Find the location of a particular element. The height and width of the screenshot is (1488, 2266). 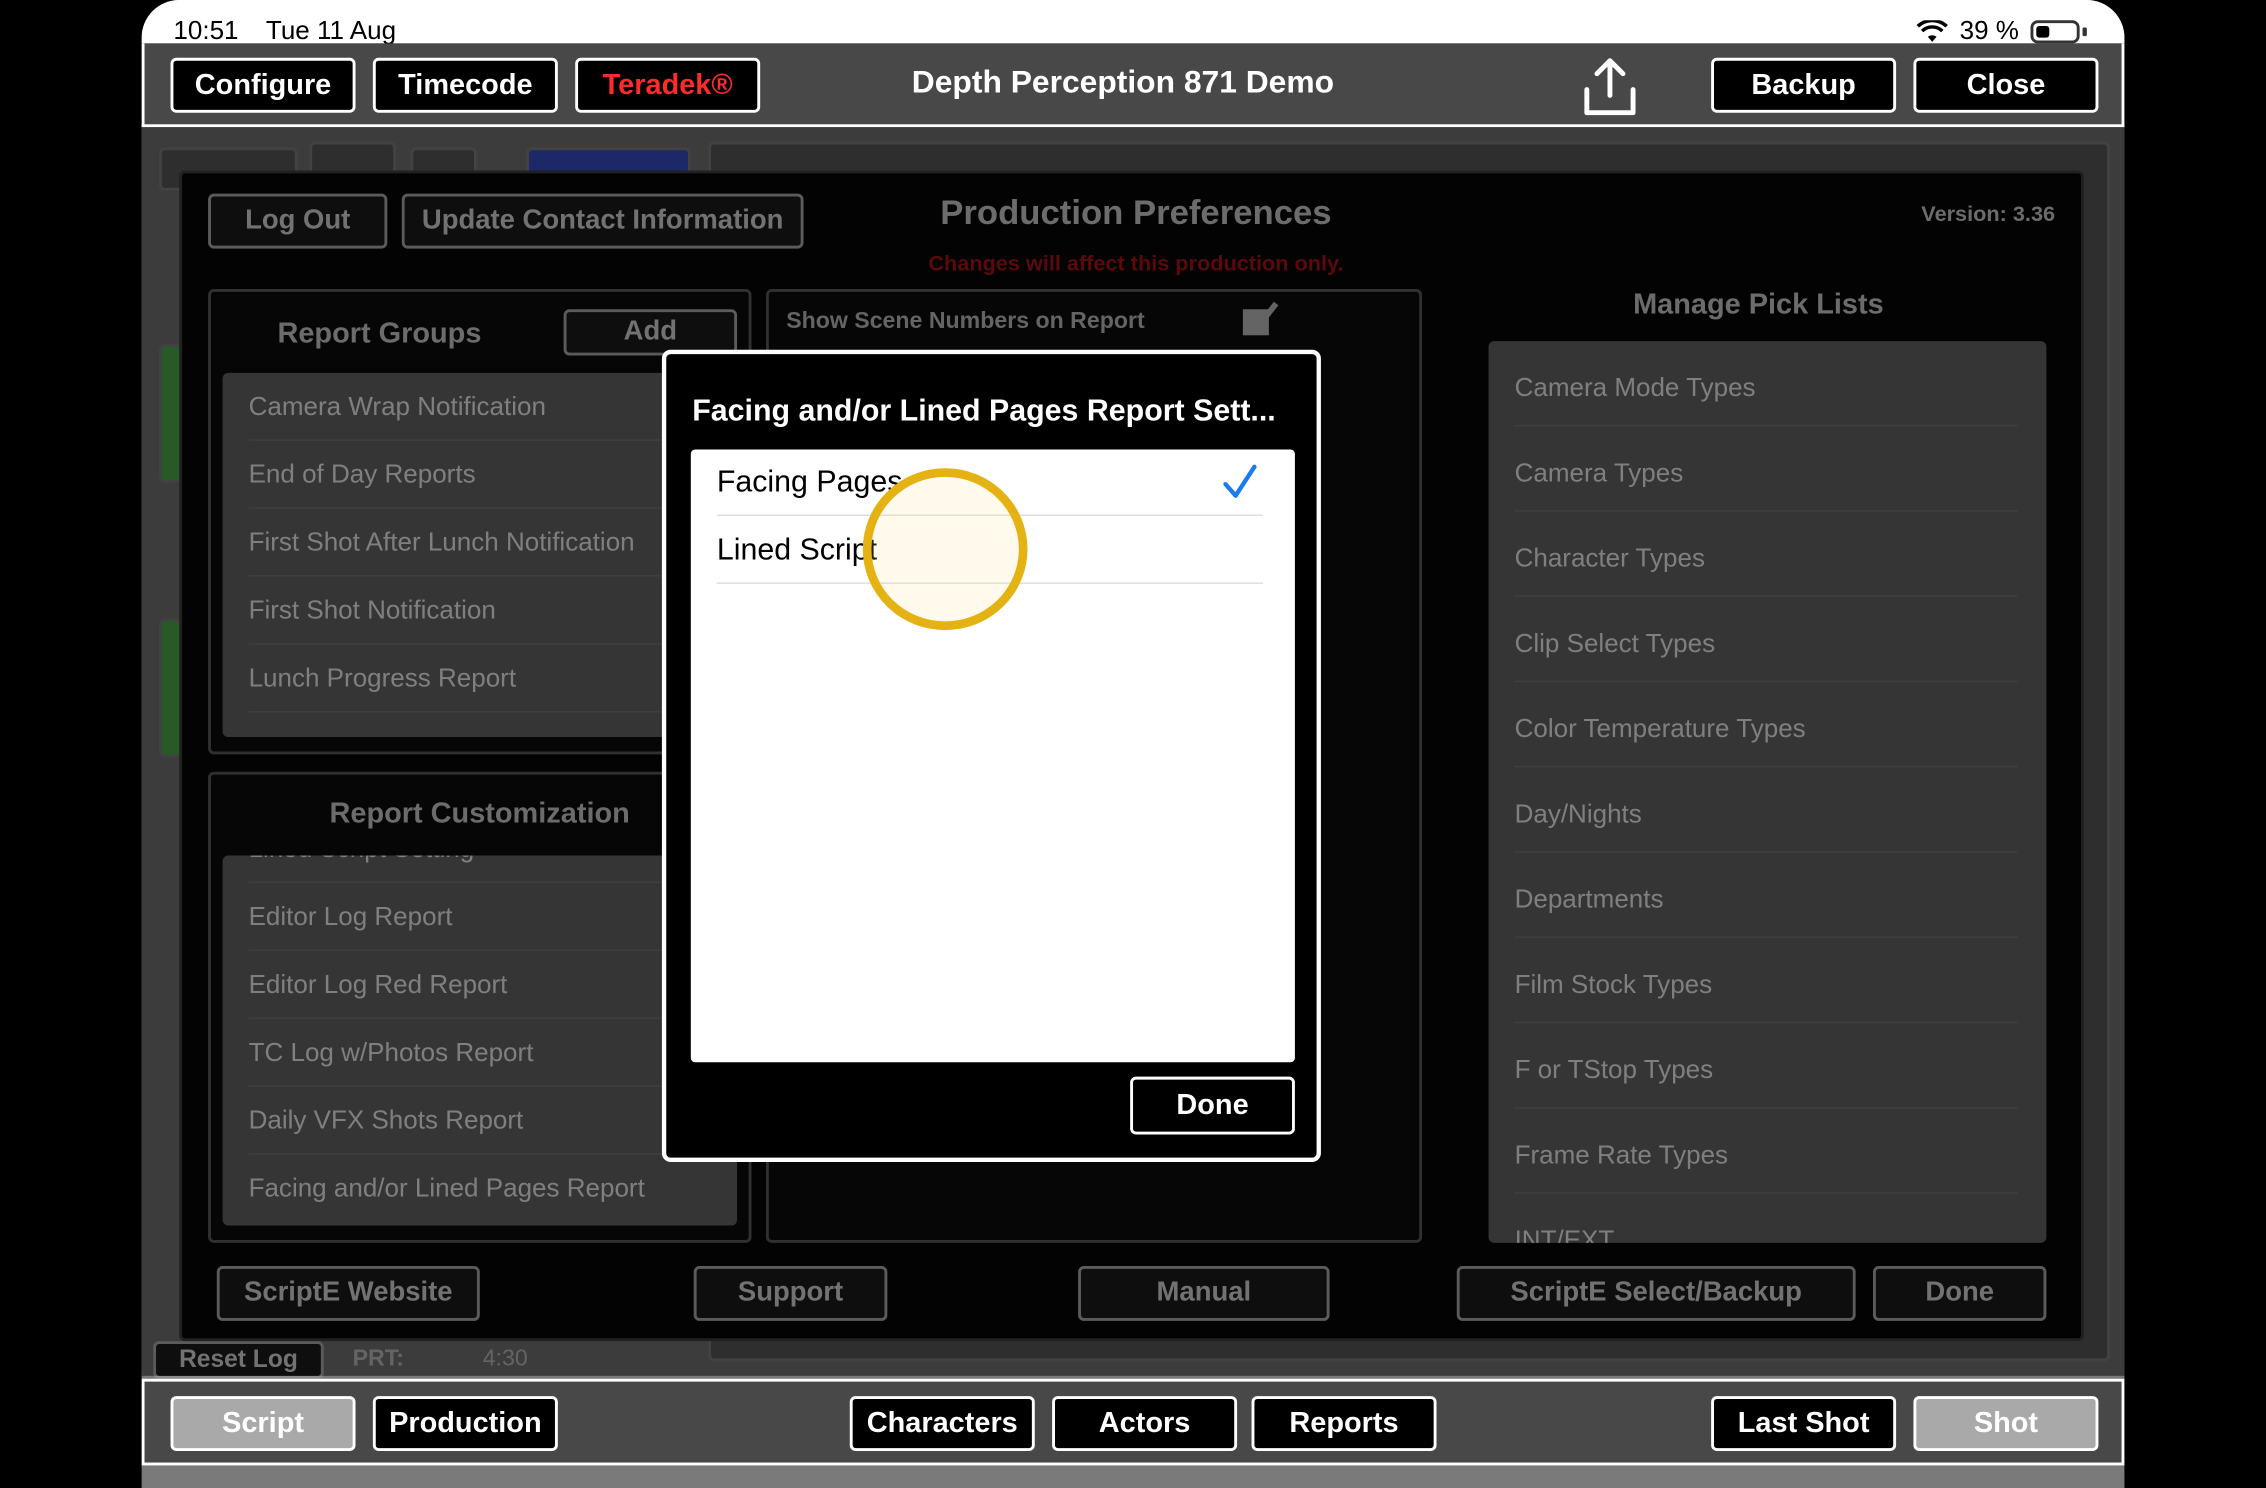

list-item: Day/Nights is located at coordinates (1766, 814).